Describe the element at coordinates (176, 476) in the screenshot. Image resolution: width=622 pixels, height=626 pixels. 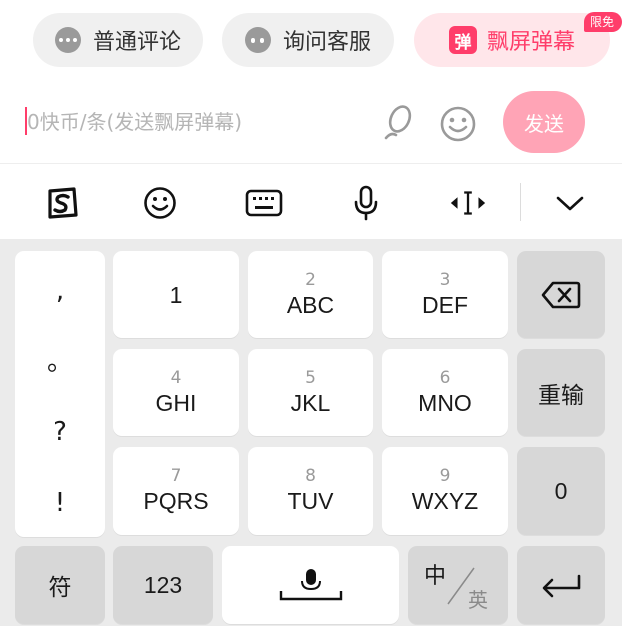
I see `key-7-number: 7` at that location.